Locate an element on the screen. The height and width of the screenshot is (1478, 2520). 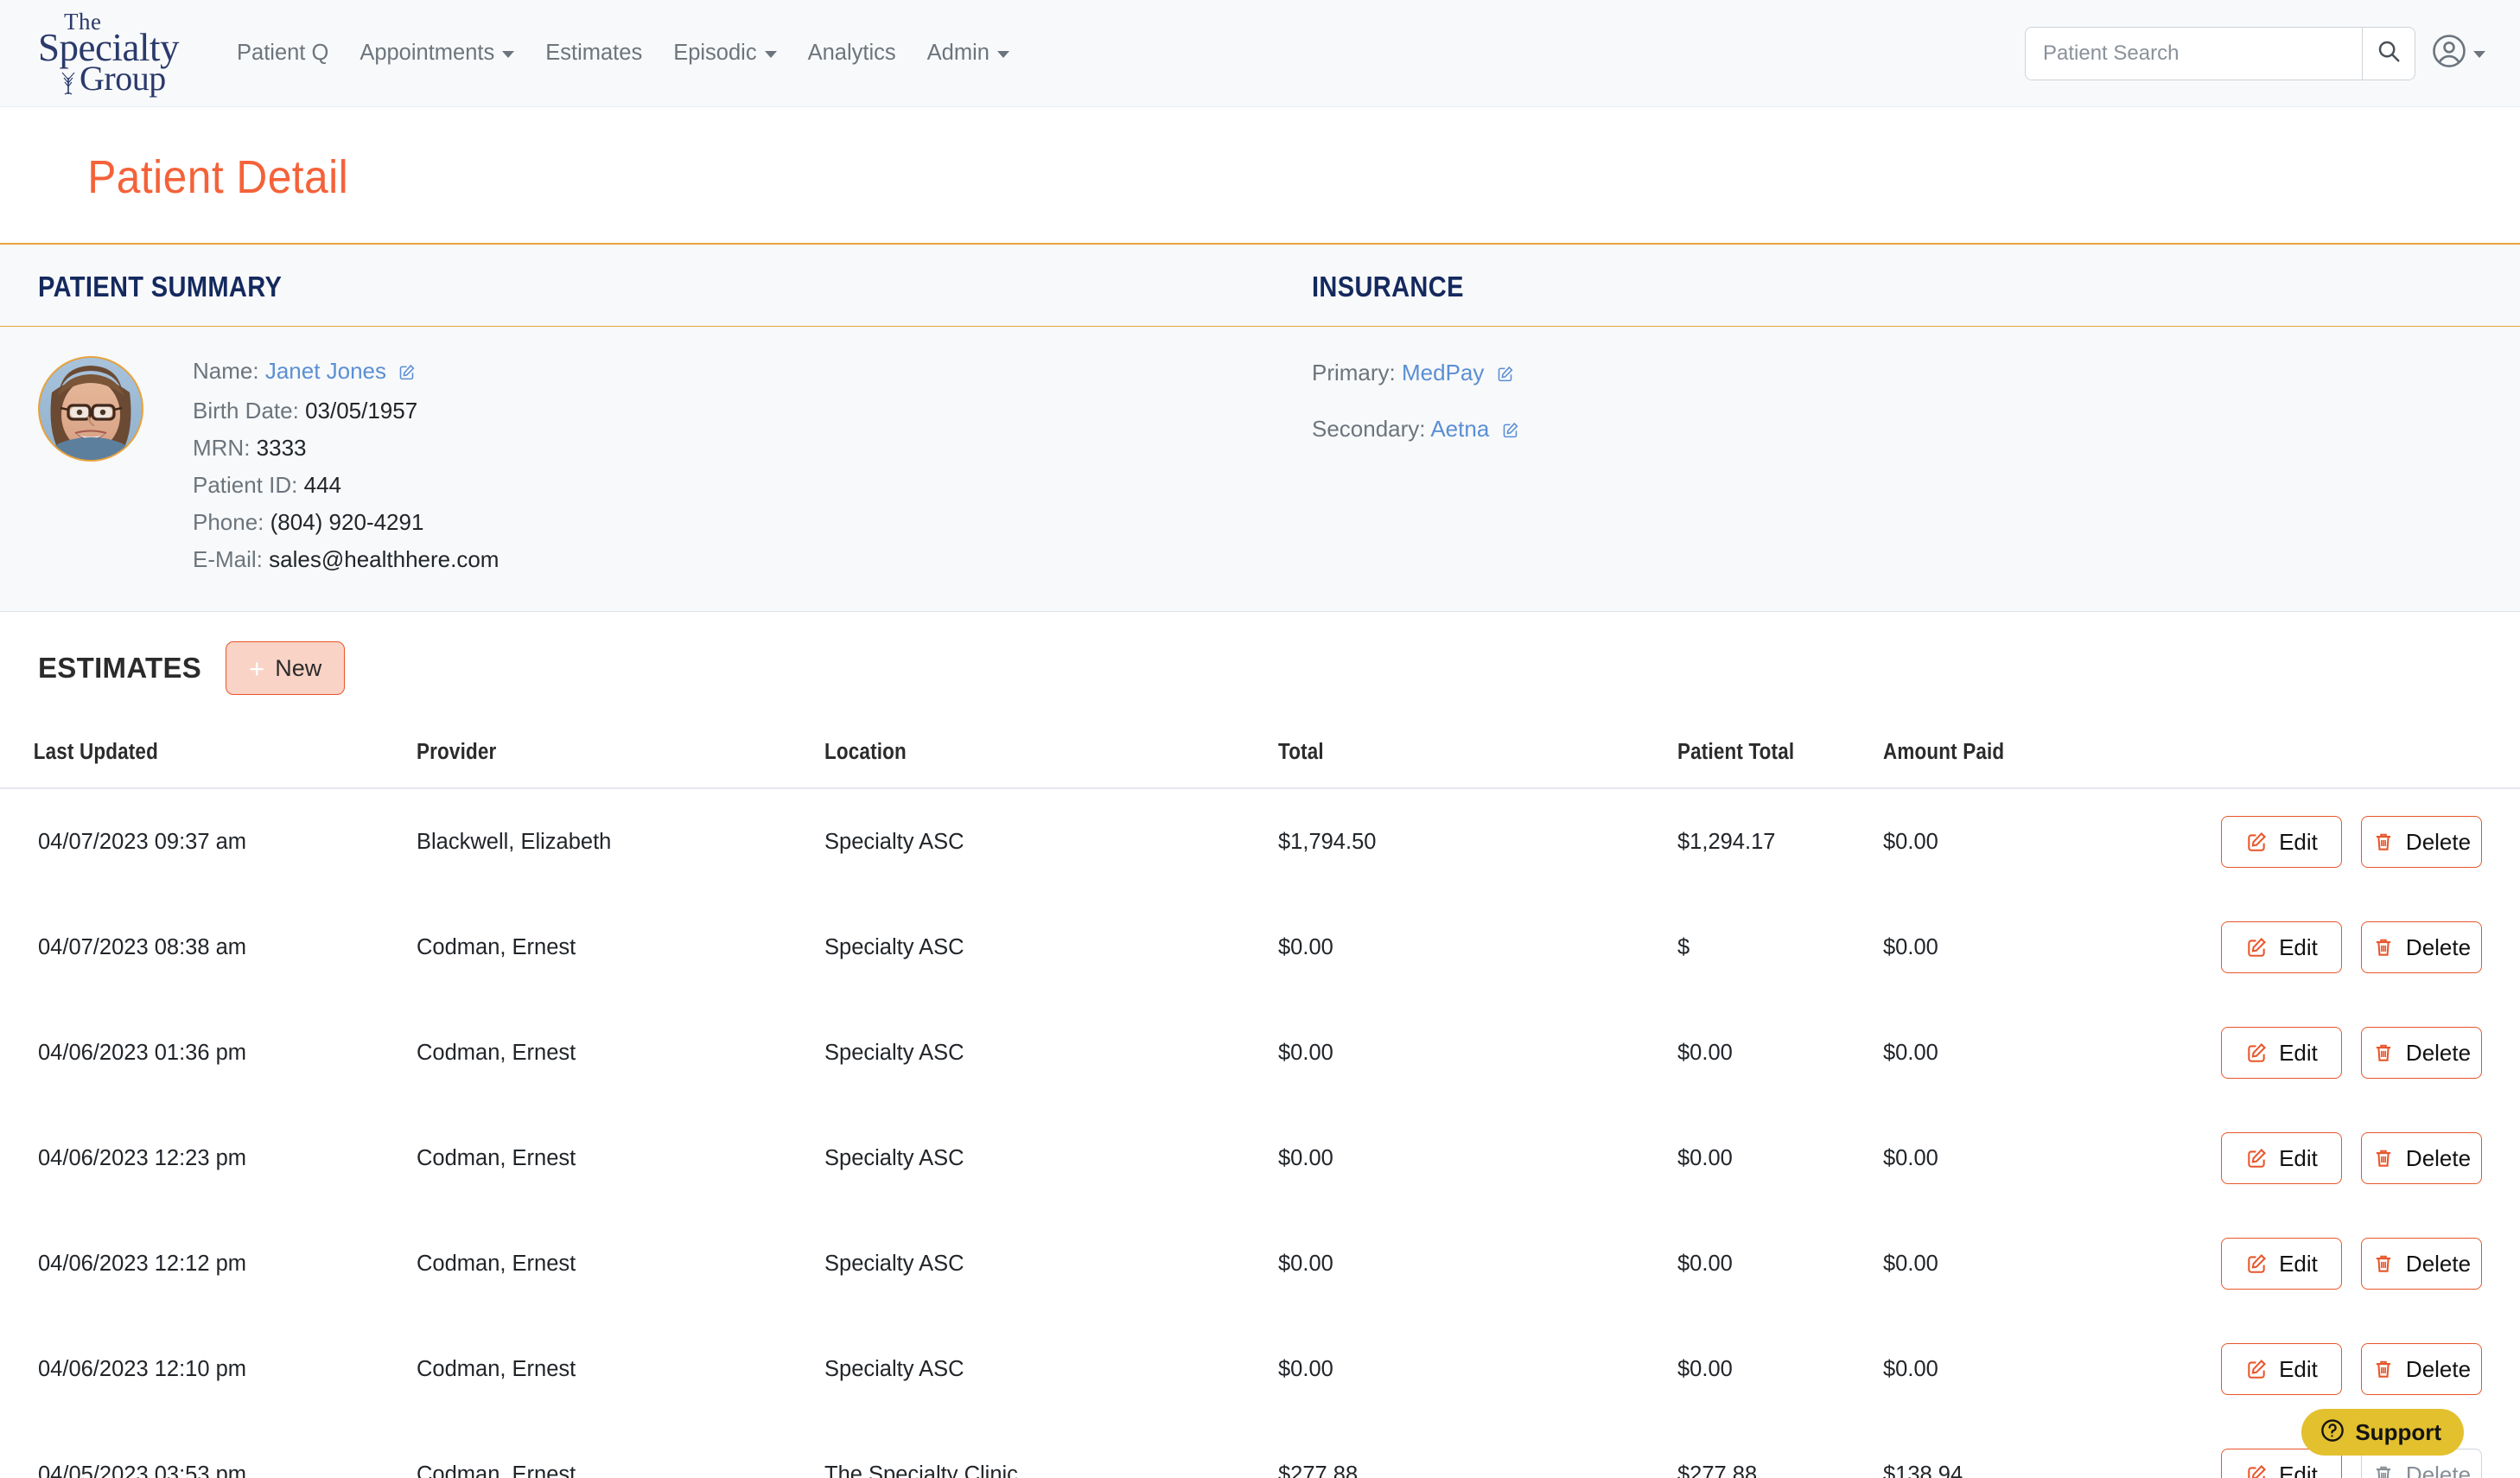
field-label: Birth Date: is located at coordinates (246, 411).